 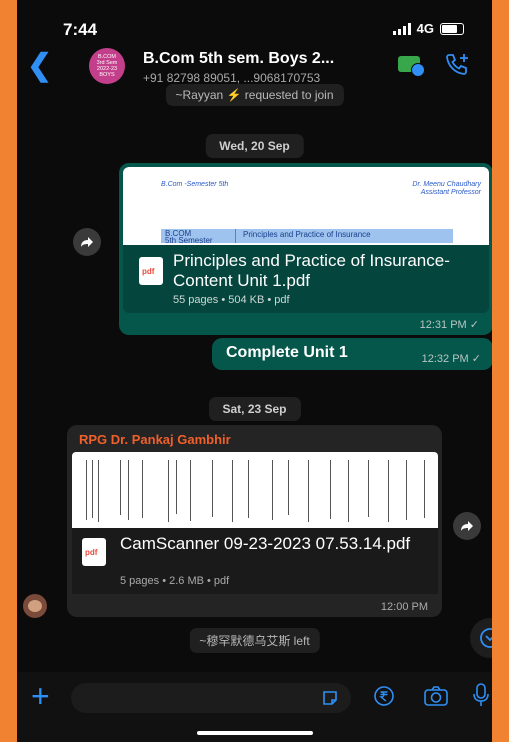 I want to click on message-input, so click(x=211, y=698).